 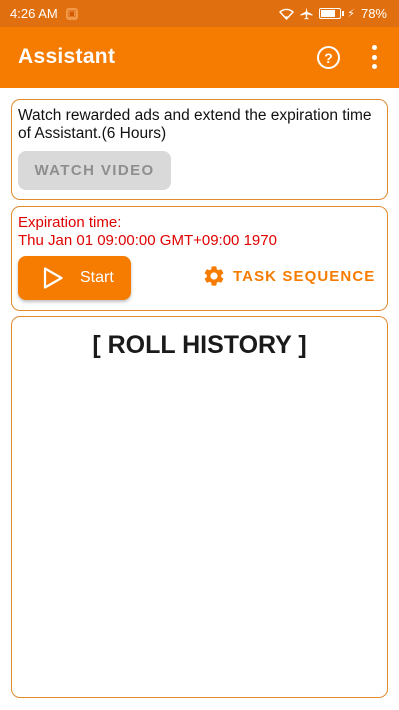 What do you see at coordinates (71, 13) in the screenshot?
I see `notification-icon: ▣` at bounding box center [71, 13].